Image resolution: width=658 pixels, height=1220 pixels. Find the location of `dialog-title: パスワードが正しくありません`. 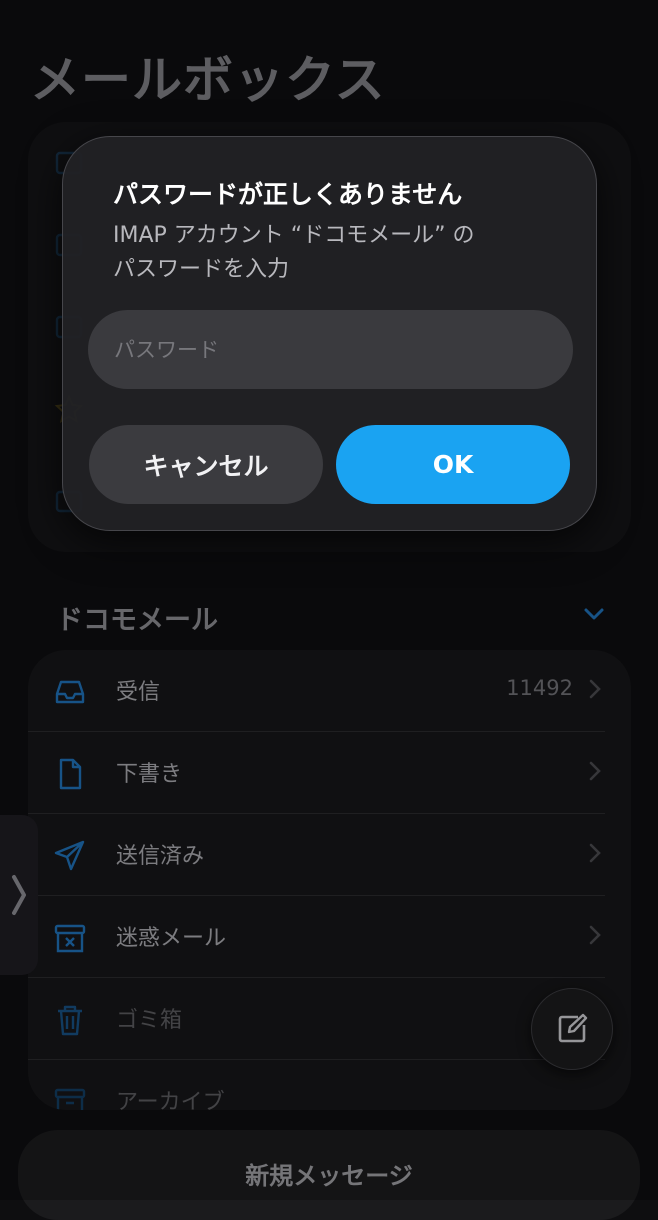

dialog-title: パスワードが正しくありません is located at coordinates (288, 194).